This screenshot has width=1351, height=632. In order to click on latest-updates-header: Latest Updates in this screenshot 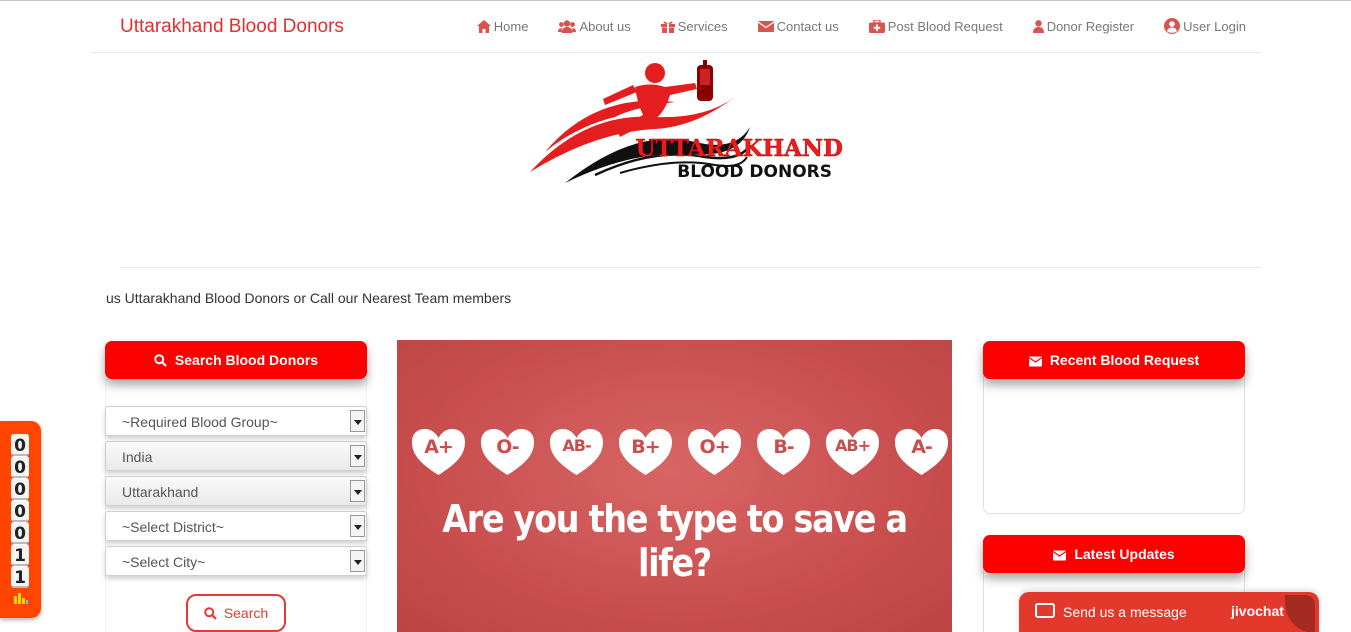, I will do `click(1114, 554)`.